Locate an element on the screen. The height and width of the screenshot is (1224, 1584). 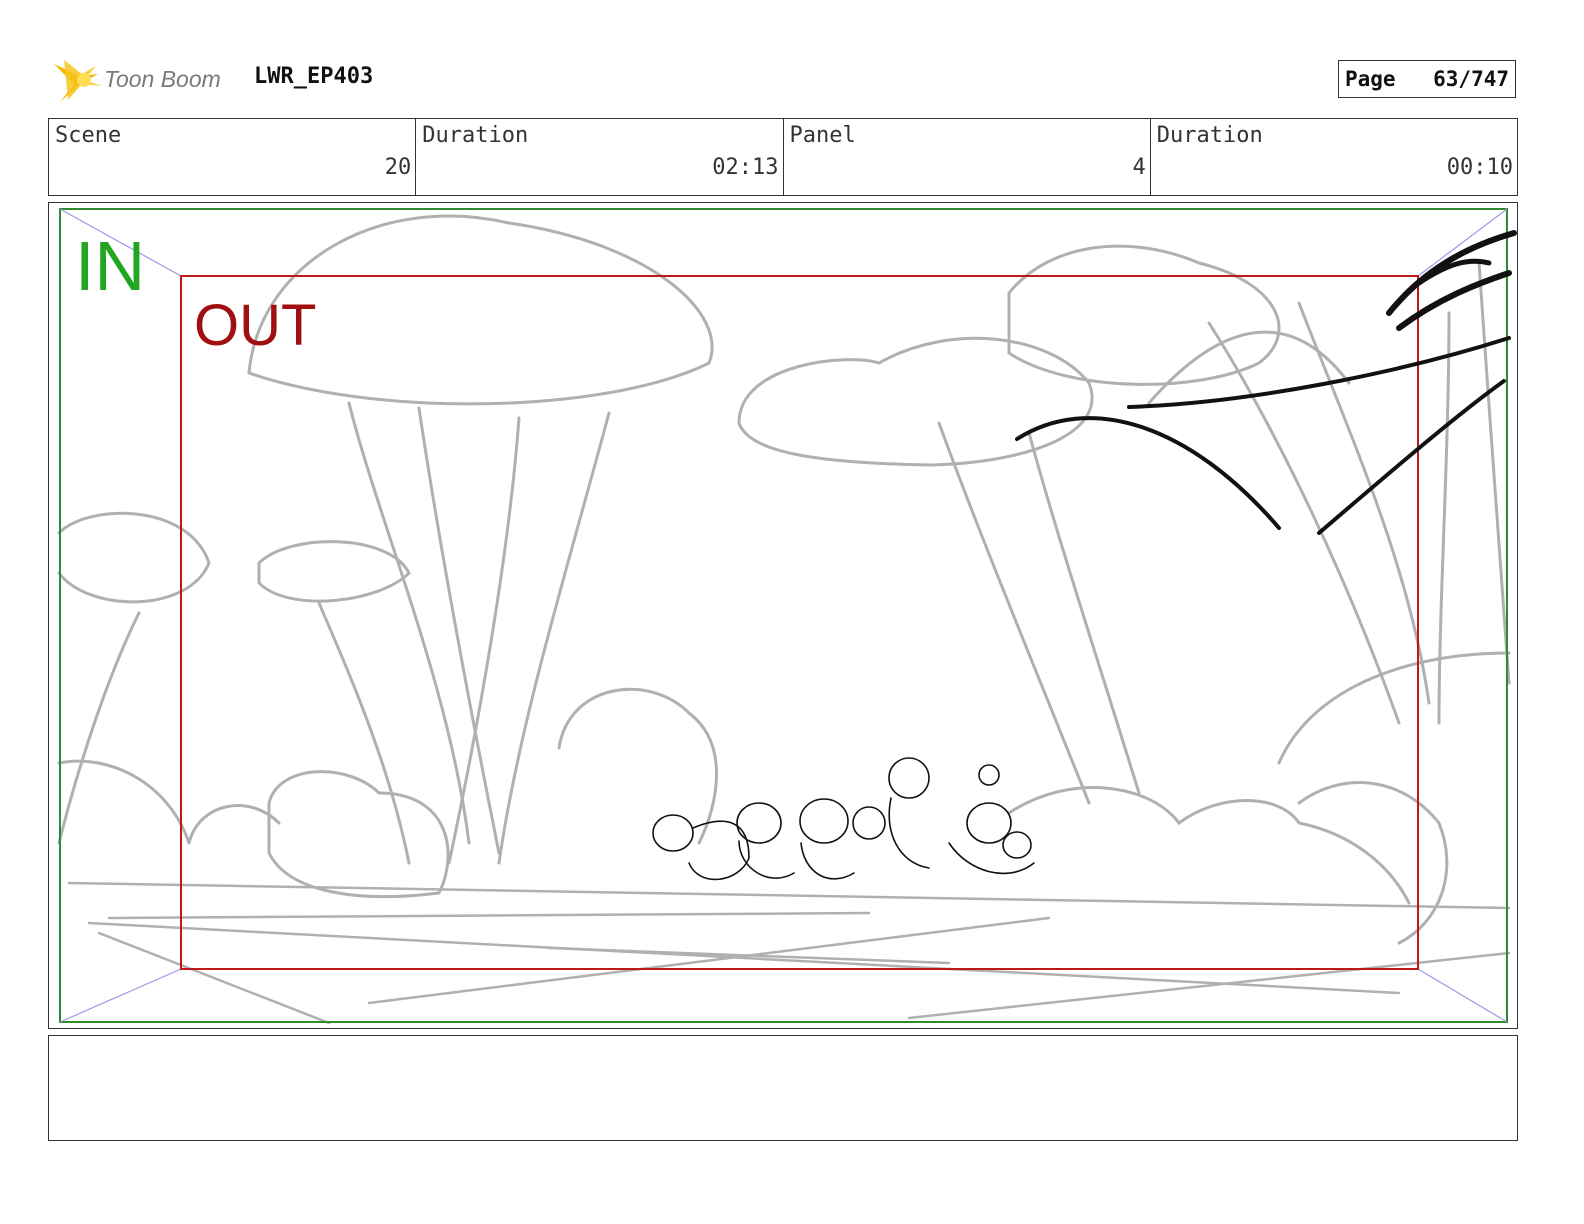
toon-boom-logo: Toon Boom is located at coordinates (145, 82).